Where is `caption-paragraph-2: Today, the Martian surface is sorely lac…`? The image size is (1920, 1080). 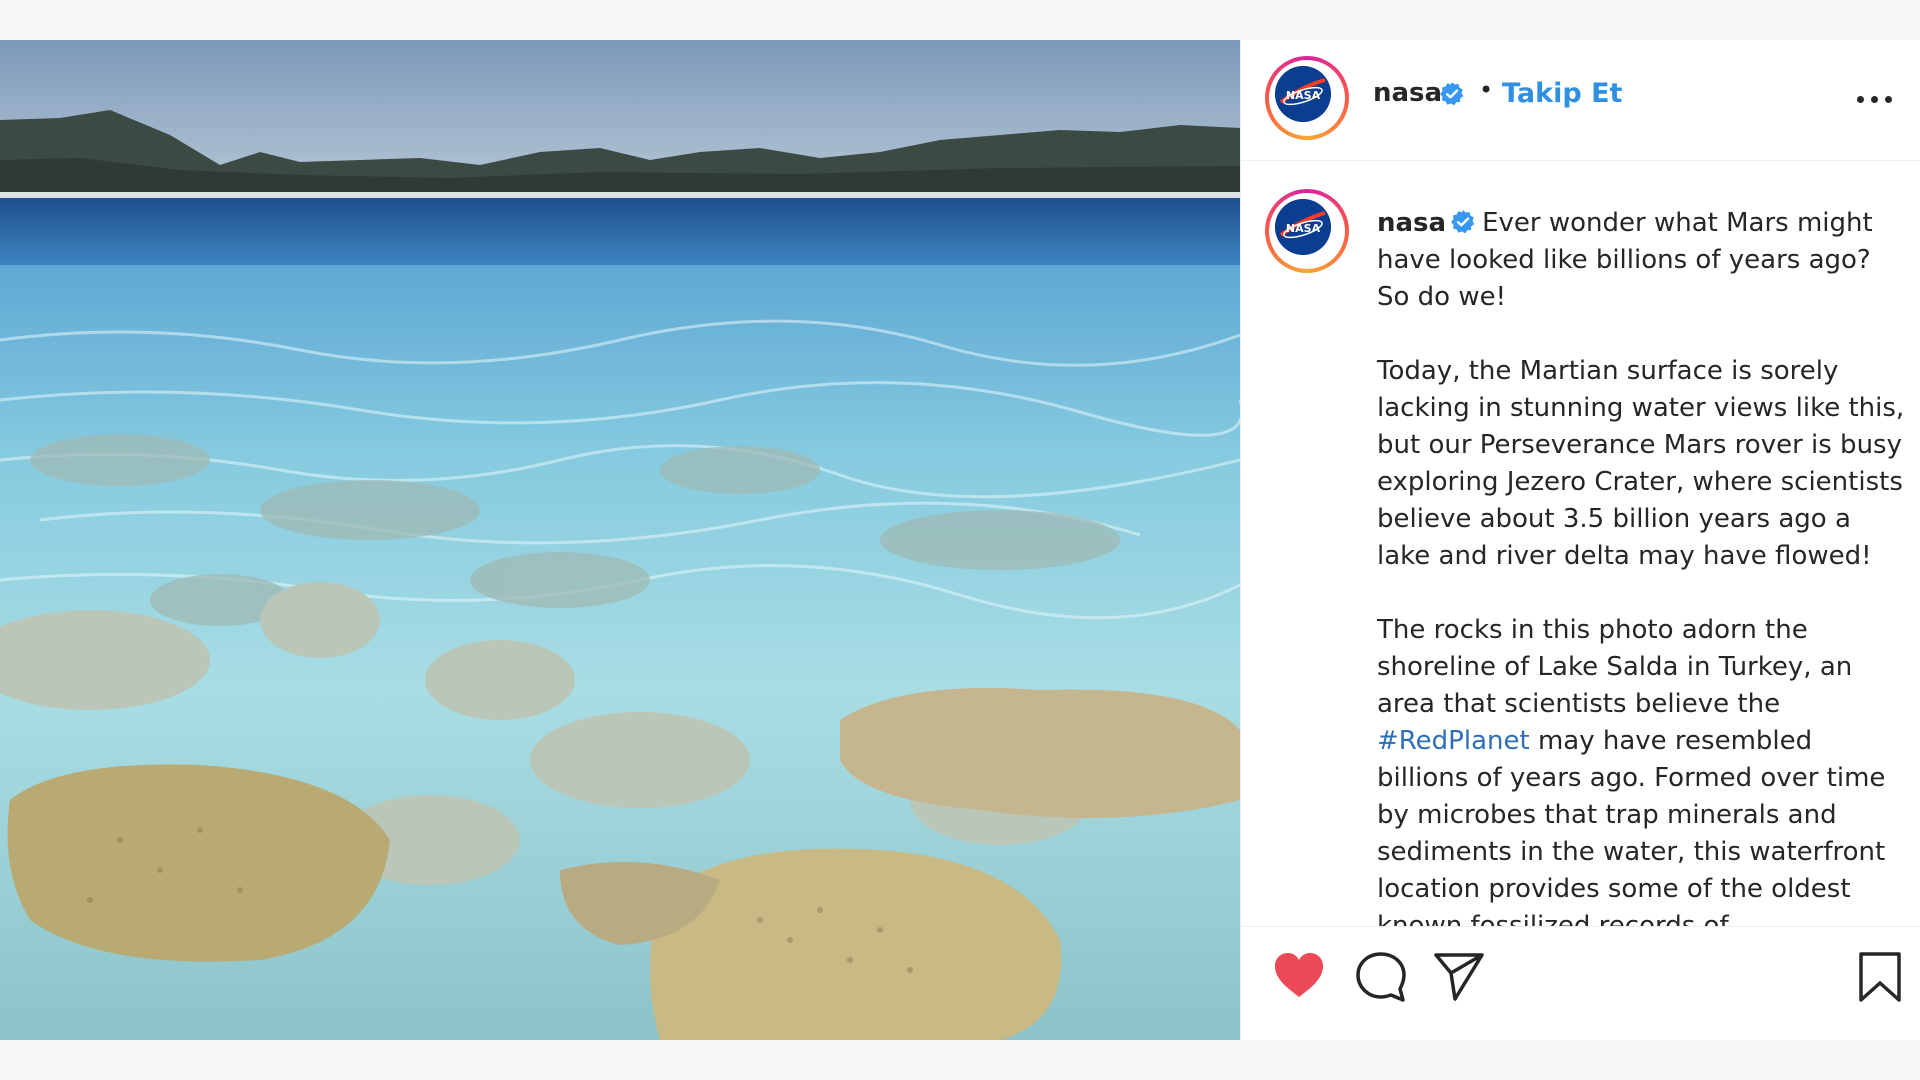 caption-paragraph-2: Today, the Martian surface is sorely lac… is located at coordinates (1641, 463).